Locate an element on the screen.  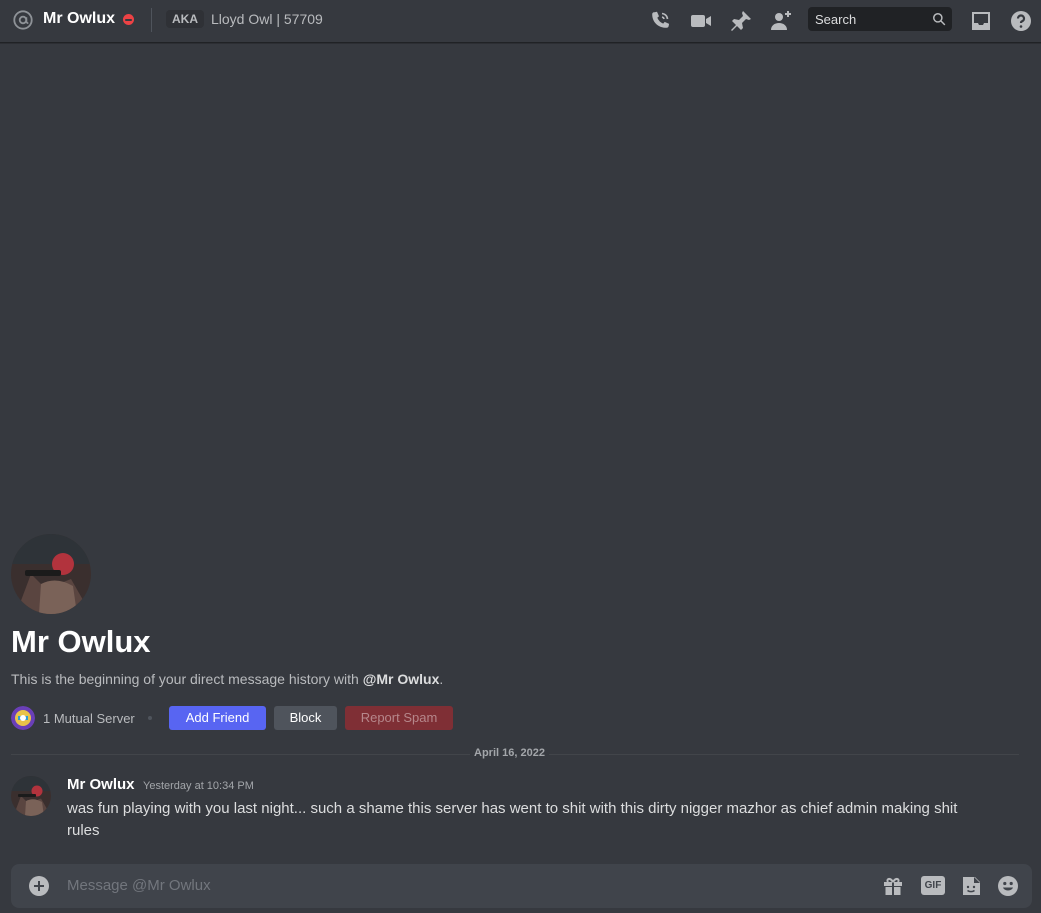
recipient-avatar is located at coordinates (51, 574).